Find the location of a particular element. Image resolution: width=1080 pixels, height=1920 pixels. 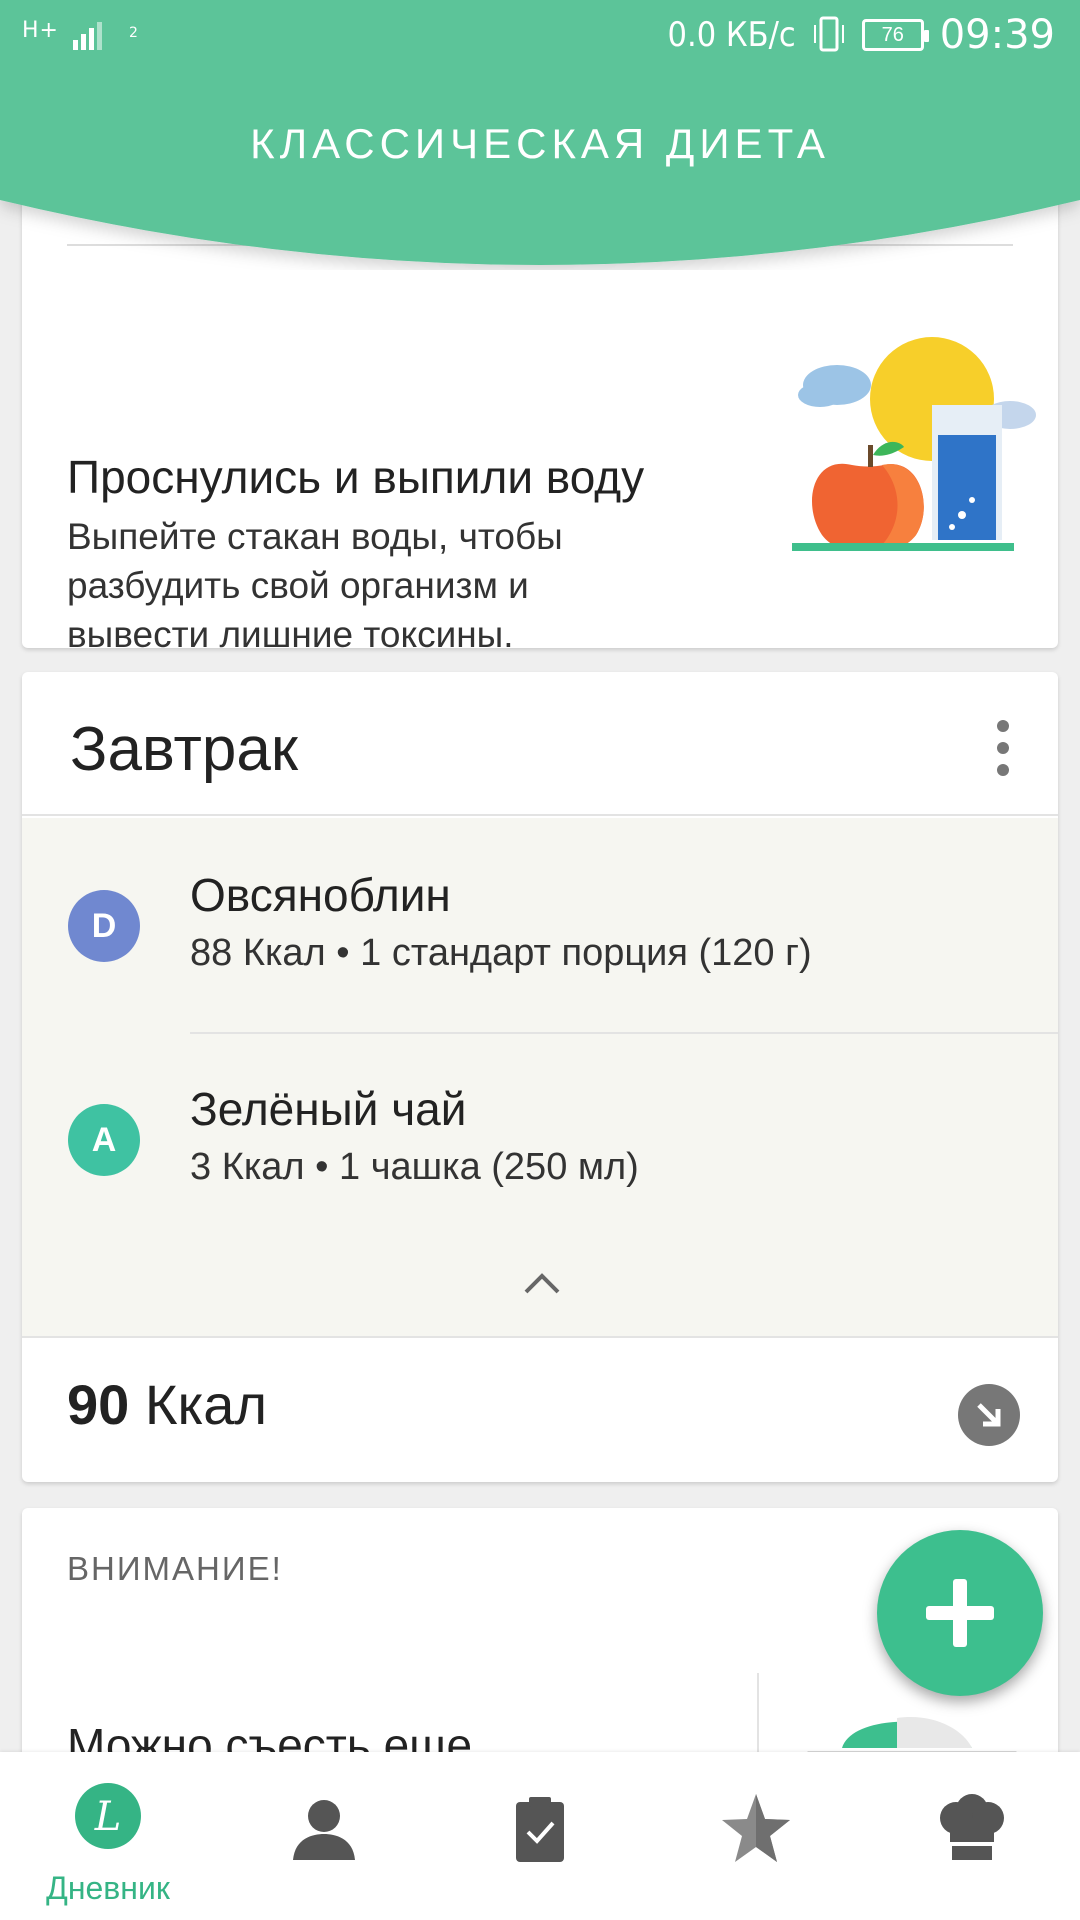

nav-item-profile is located at coordinates (324, 1836).